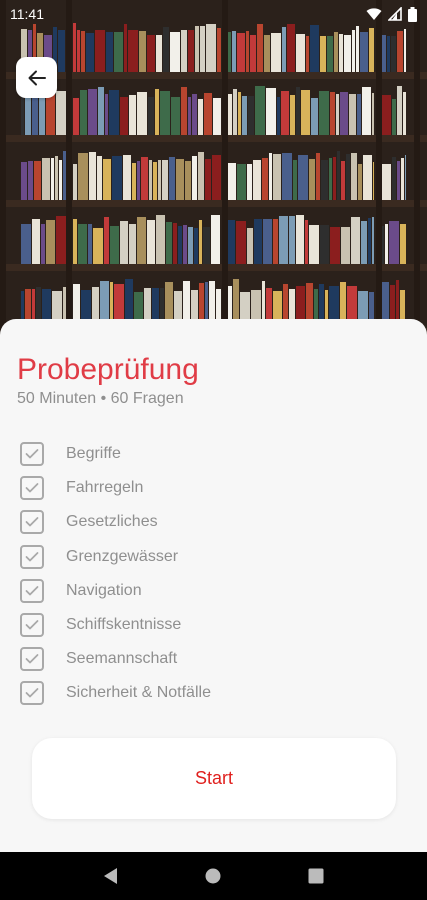 The height and width of the screenshot is (900, 427). What do you see at coordinates (112, 522) in the screenshot?
I see `topic-label: Gesetzliches` at bounding box center [112, 522].